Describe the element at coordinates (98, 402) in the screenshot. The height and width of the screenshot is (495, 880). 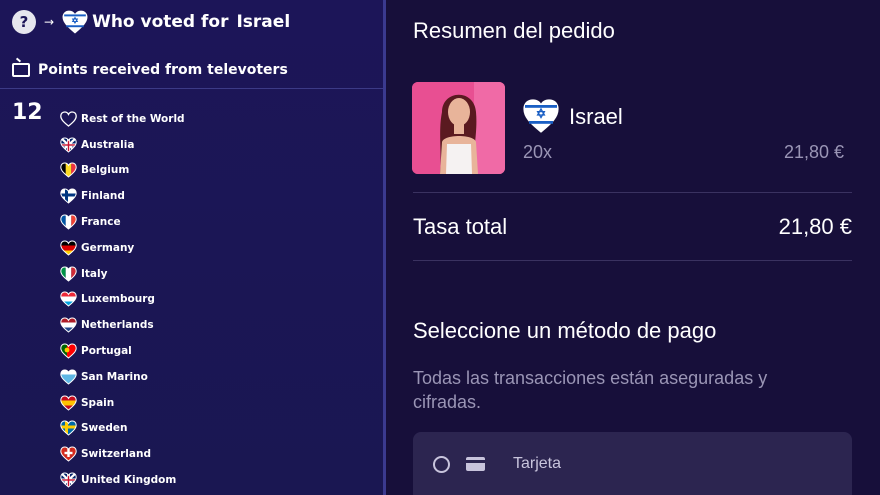
I see `voter-name: Spain` at that location.